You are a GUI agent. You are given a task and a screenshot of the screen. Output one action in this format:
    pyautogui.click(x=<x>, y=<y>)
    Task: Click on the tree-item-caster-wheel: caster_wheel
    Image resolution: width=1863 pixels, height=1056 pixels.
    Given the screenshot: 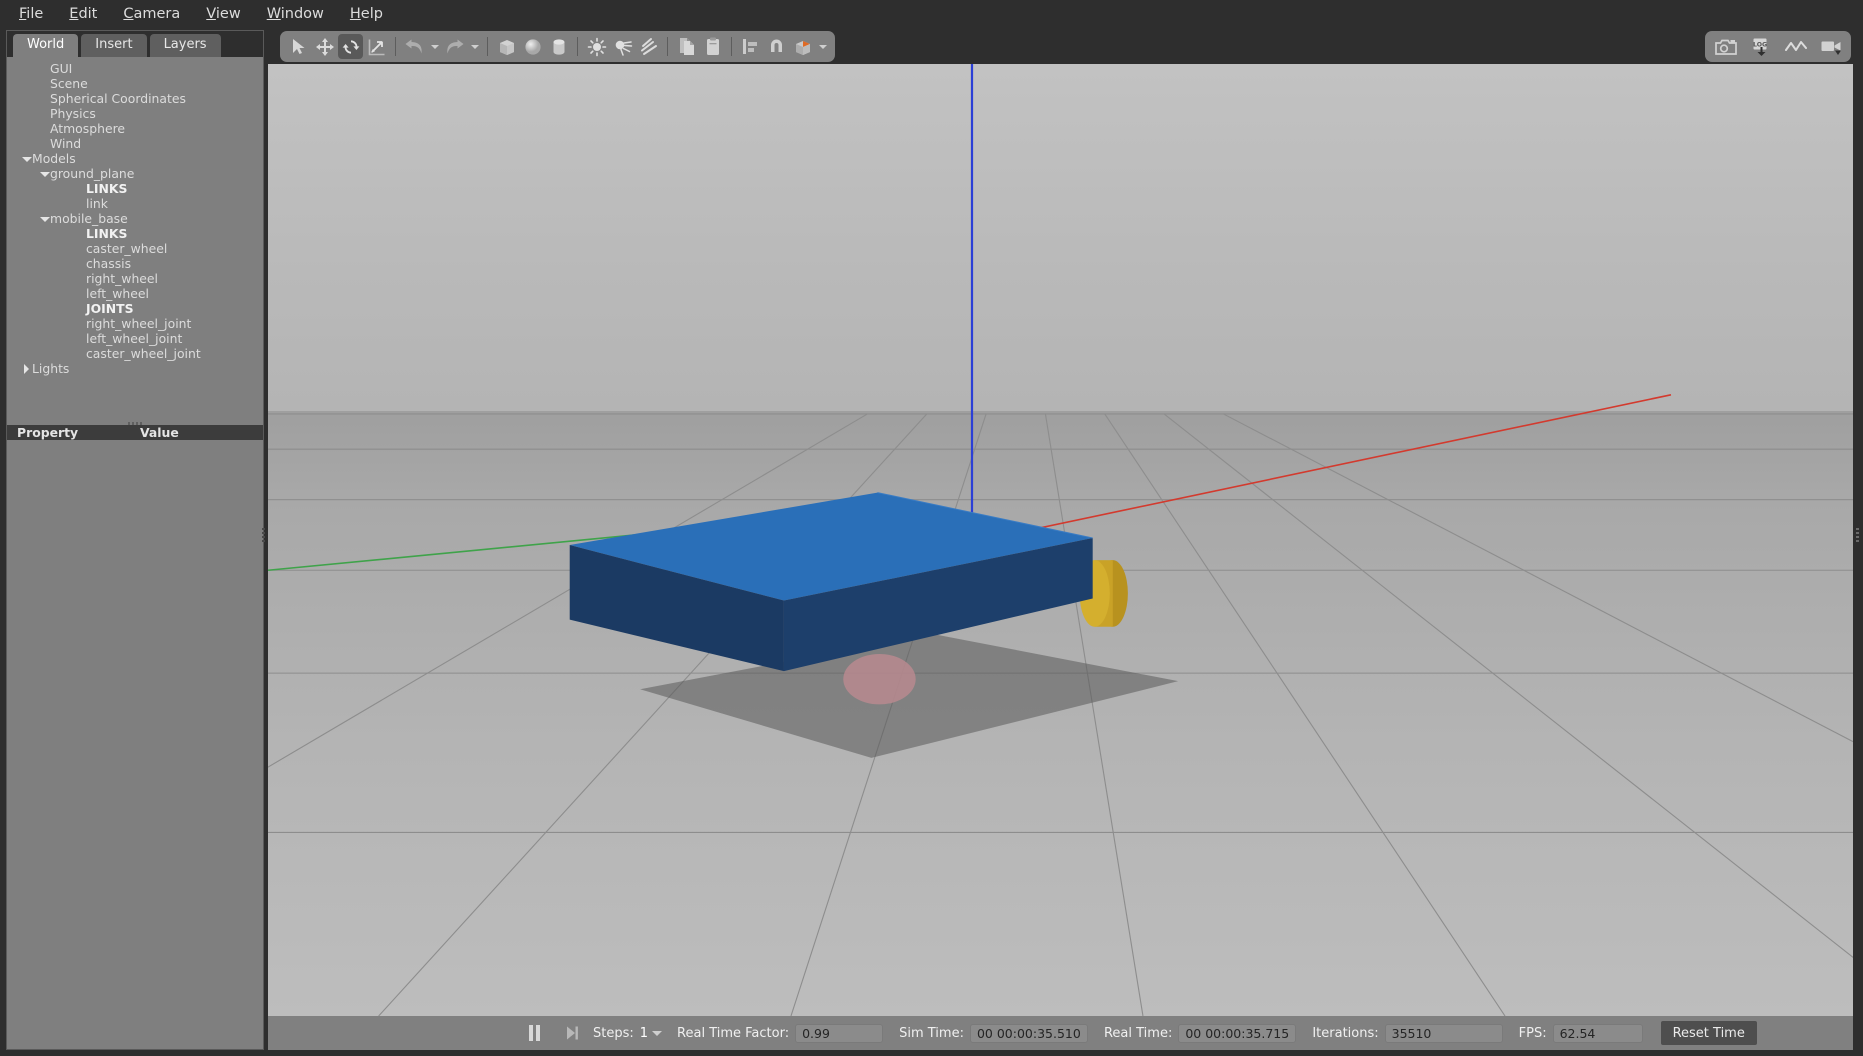 What is the action you would take?
    pyautogui.click(x=135, y=248)
    